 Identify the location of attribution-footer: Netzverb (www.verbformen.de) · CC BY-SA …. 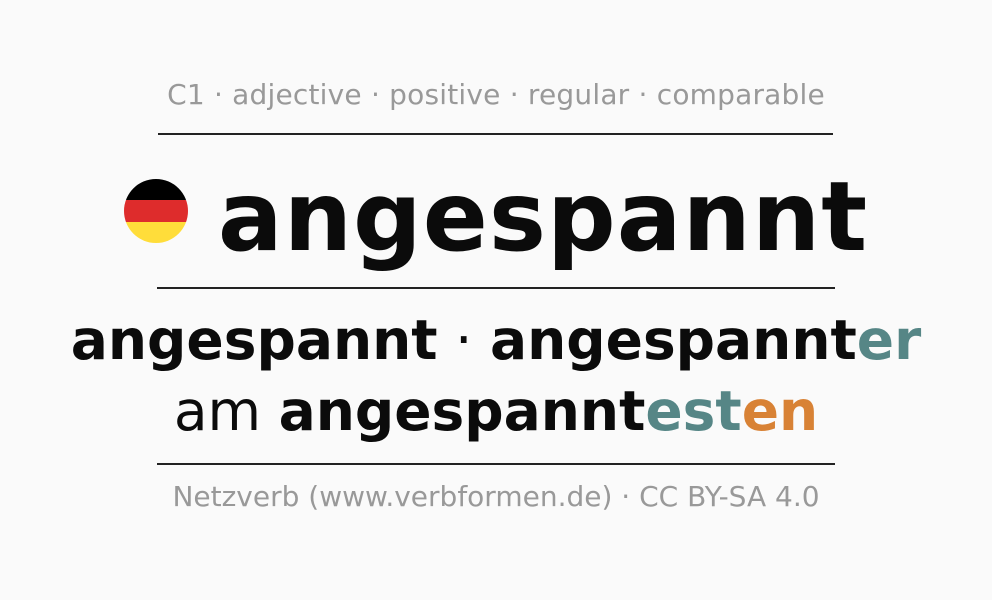
(496, 496).